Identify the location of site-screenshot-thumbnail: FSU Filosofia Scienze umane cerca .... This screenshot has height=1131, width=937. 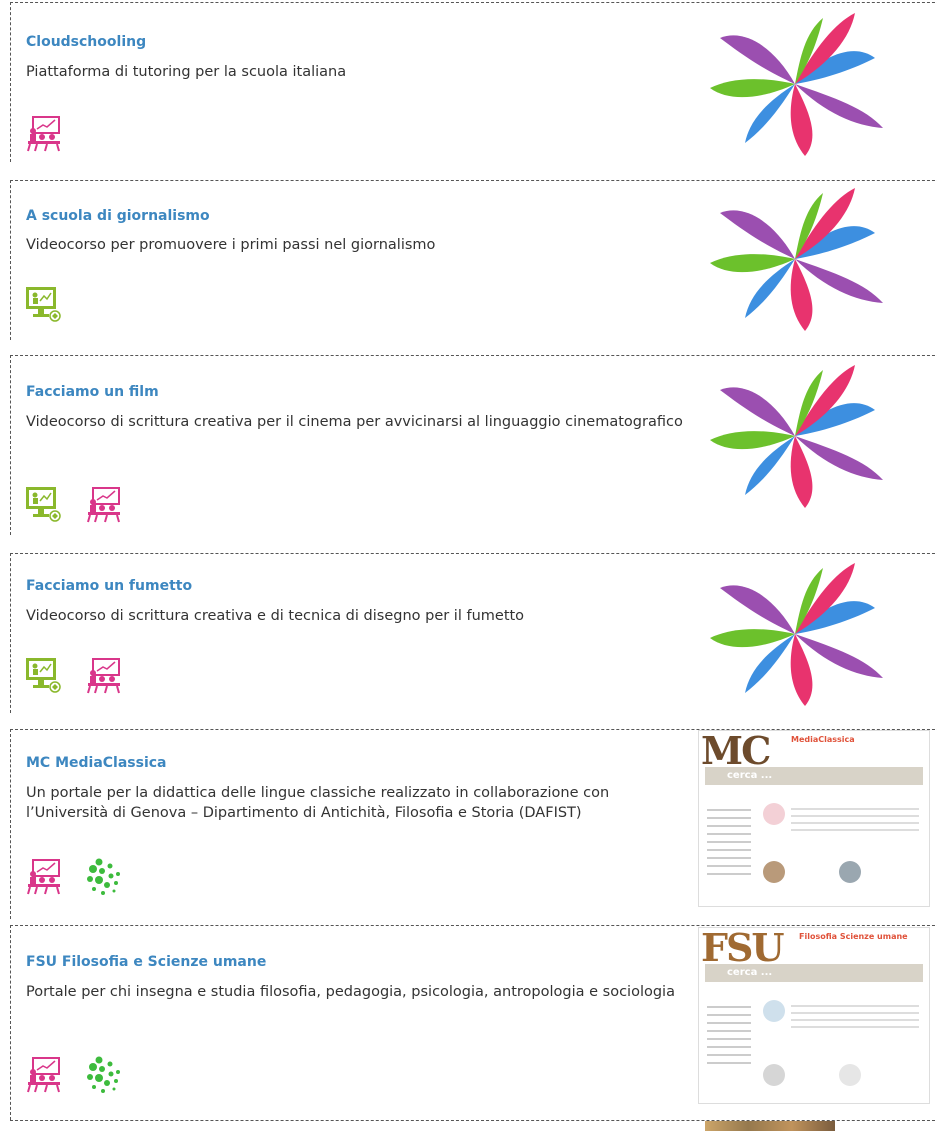
(814, 1015).